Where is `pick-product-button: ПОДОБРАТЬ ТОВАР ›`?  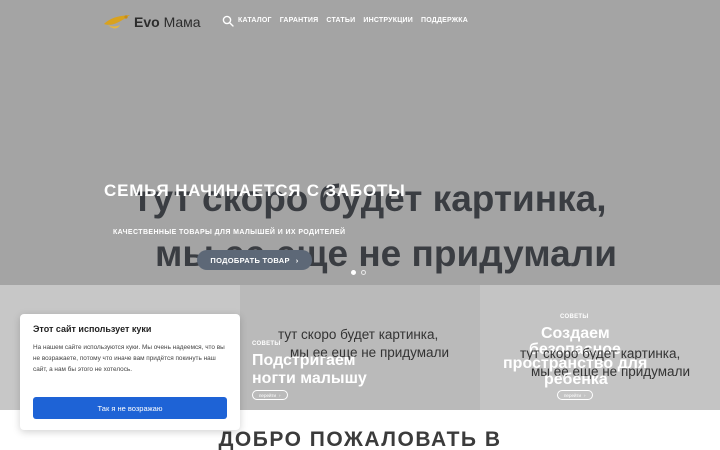 pick-product-button: ПОДОБРАТЬ ТОВАР › is located at coordinates (254, 260).